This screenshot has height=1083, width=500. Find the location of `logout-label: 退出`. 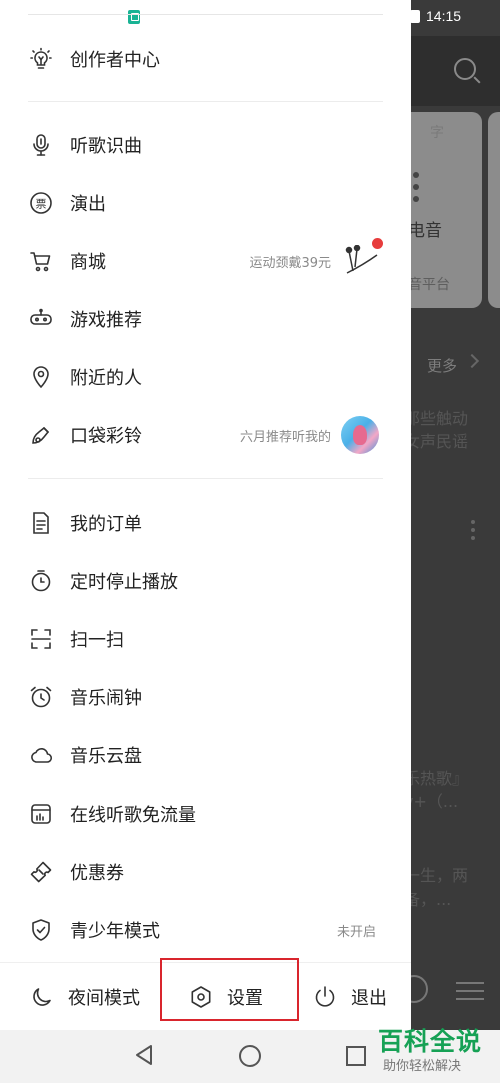

logout-label: 退出 is located at coordinates (369, 998).